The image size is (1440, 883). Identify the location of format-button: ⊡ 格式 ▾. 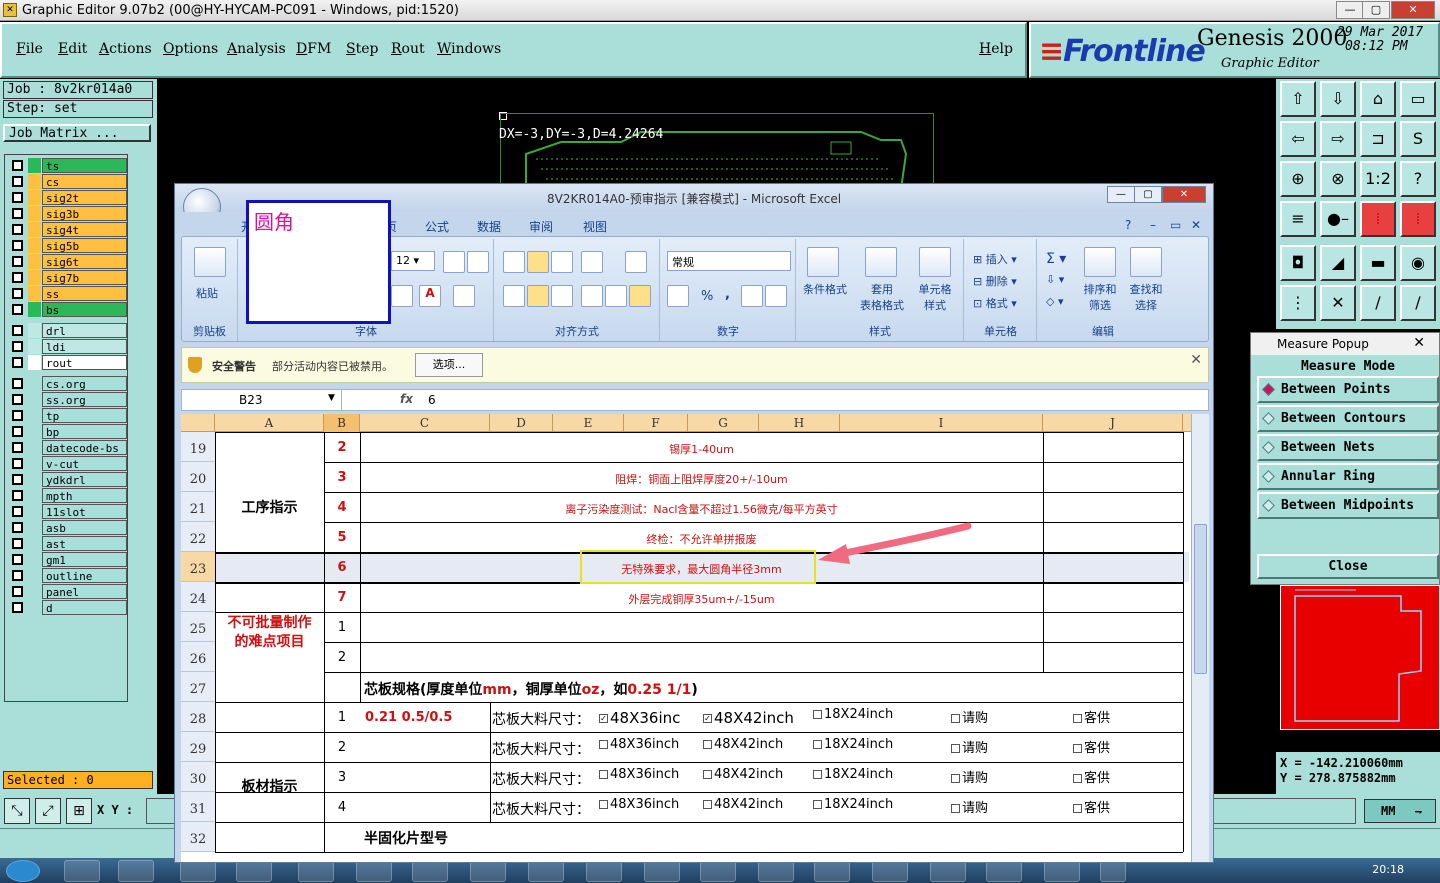
(995, 303).